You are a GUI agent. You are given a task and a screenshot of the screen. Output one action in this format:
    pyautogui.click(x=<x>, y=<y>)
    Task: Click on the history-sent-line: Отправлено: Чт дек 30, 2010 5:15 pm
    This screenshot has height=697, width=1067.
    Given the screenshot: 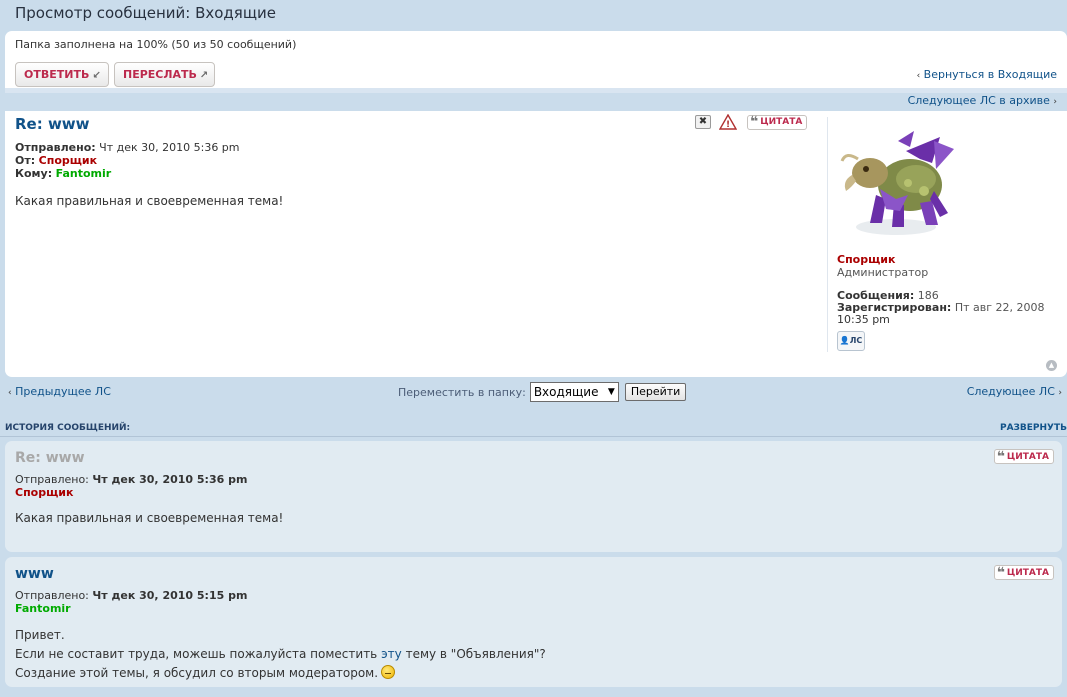 What is the action you would take?
    pyautogui.click(x=131, y=595)
    